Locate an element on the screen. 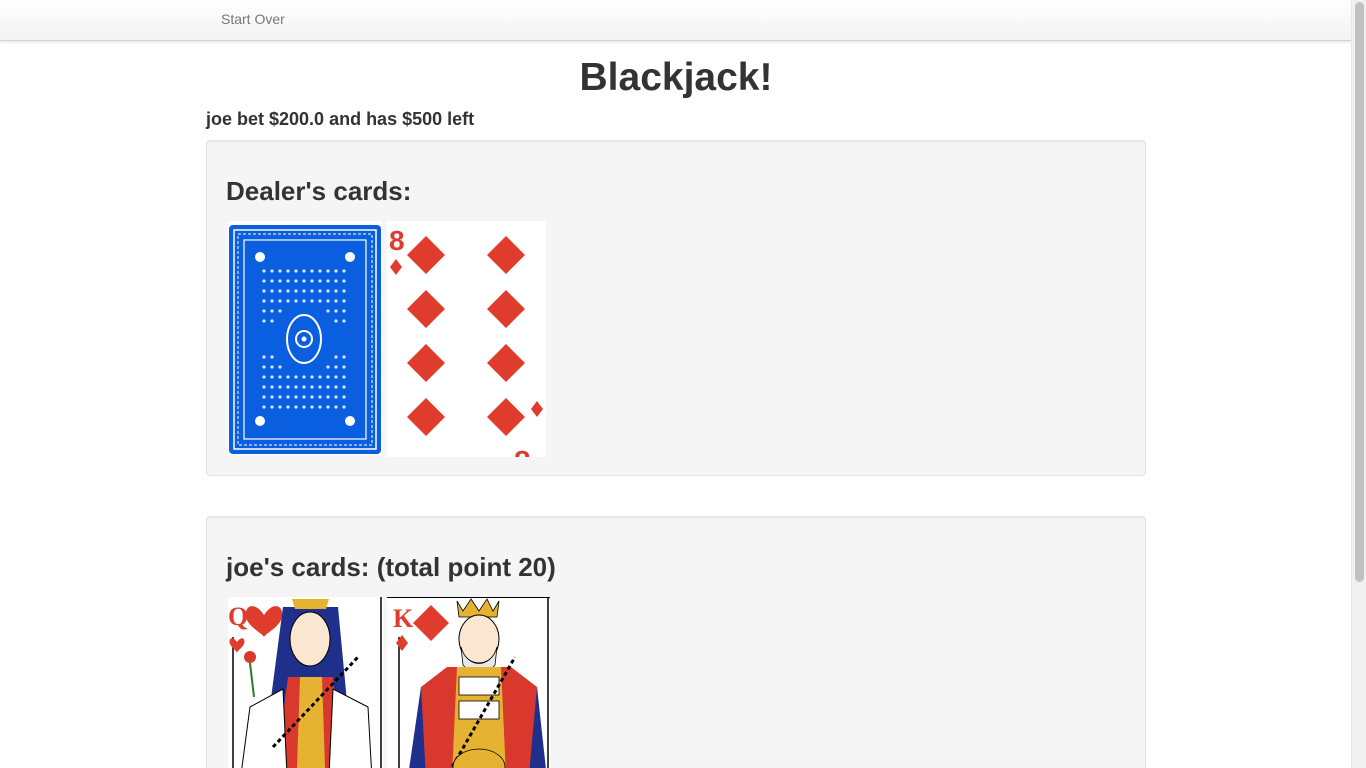 This screenshot has height=768, width=1366. card-back is located at coordinates (305, 338).